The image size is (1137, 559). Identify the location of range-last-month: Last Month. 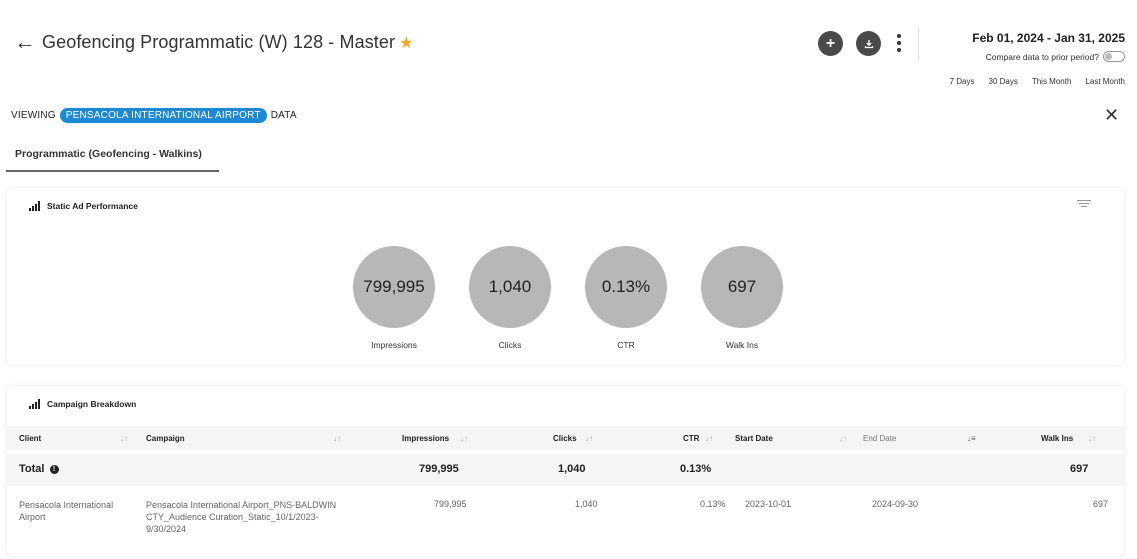
(1105, 81).